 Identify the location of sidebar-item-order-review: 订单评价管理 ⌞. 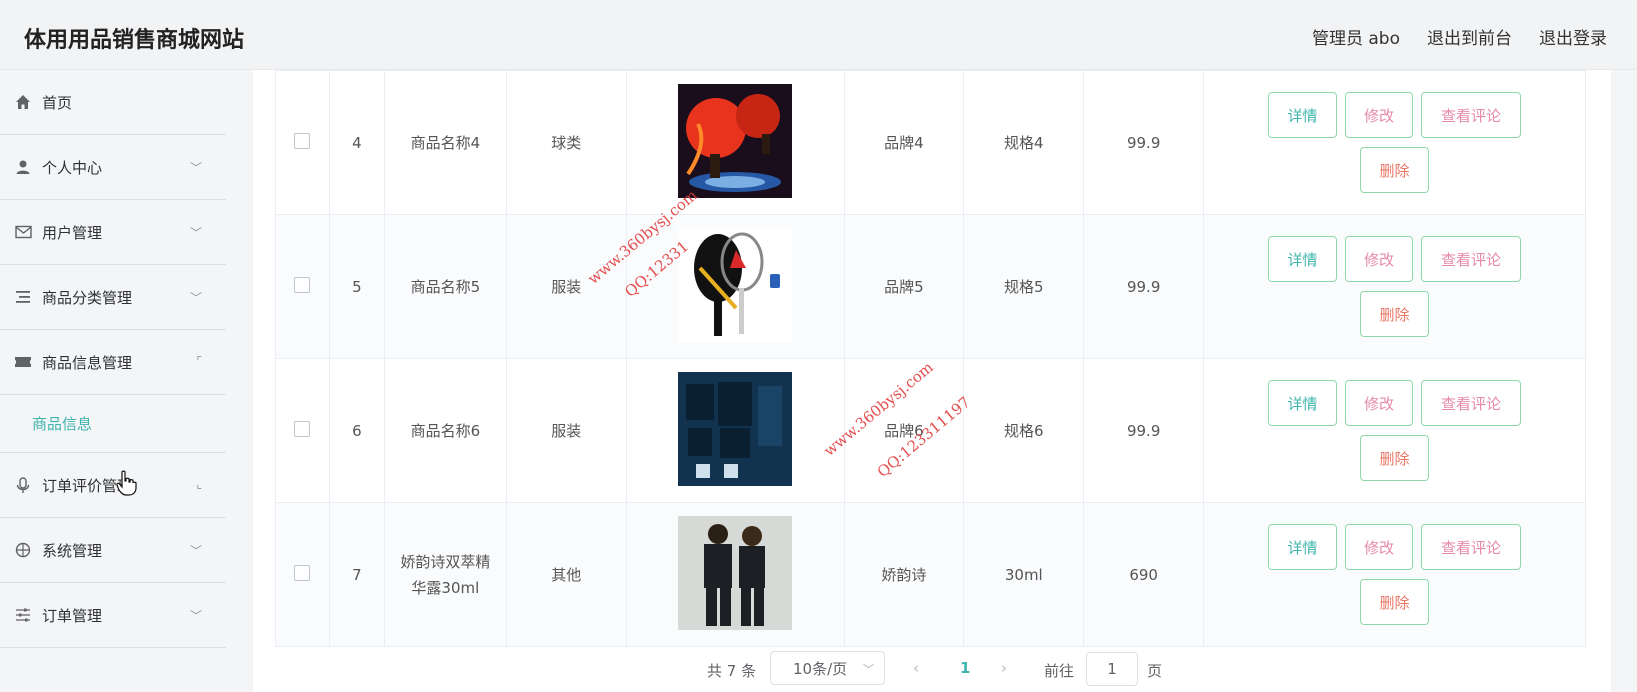
(113, 485).